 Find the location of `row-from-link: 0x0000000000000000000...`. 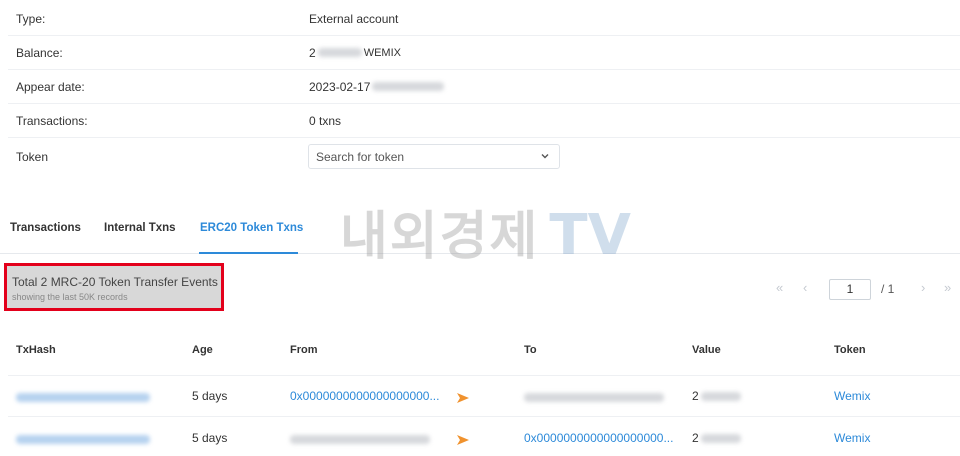

row-from-link: 0x0000000000000000000... is located at coordinates (364, 396).